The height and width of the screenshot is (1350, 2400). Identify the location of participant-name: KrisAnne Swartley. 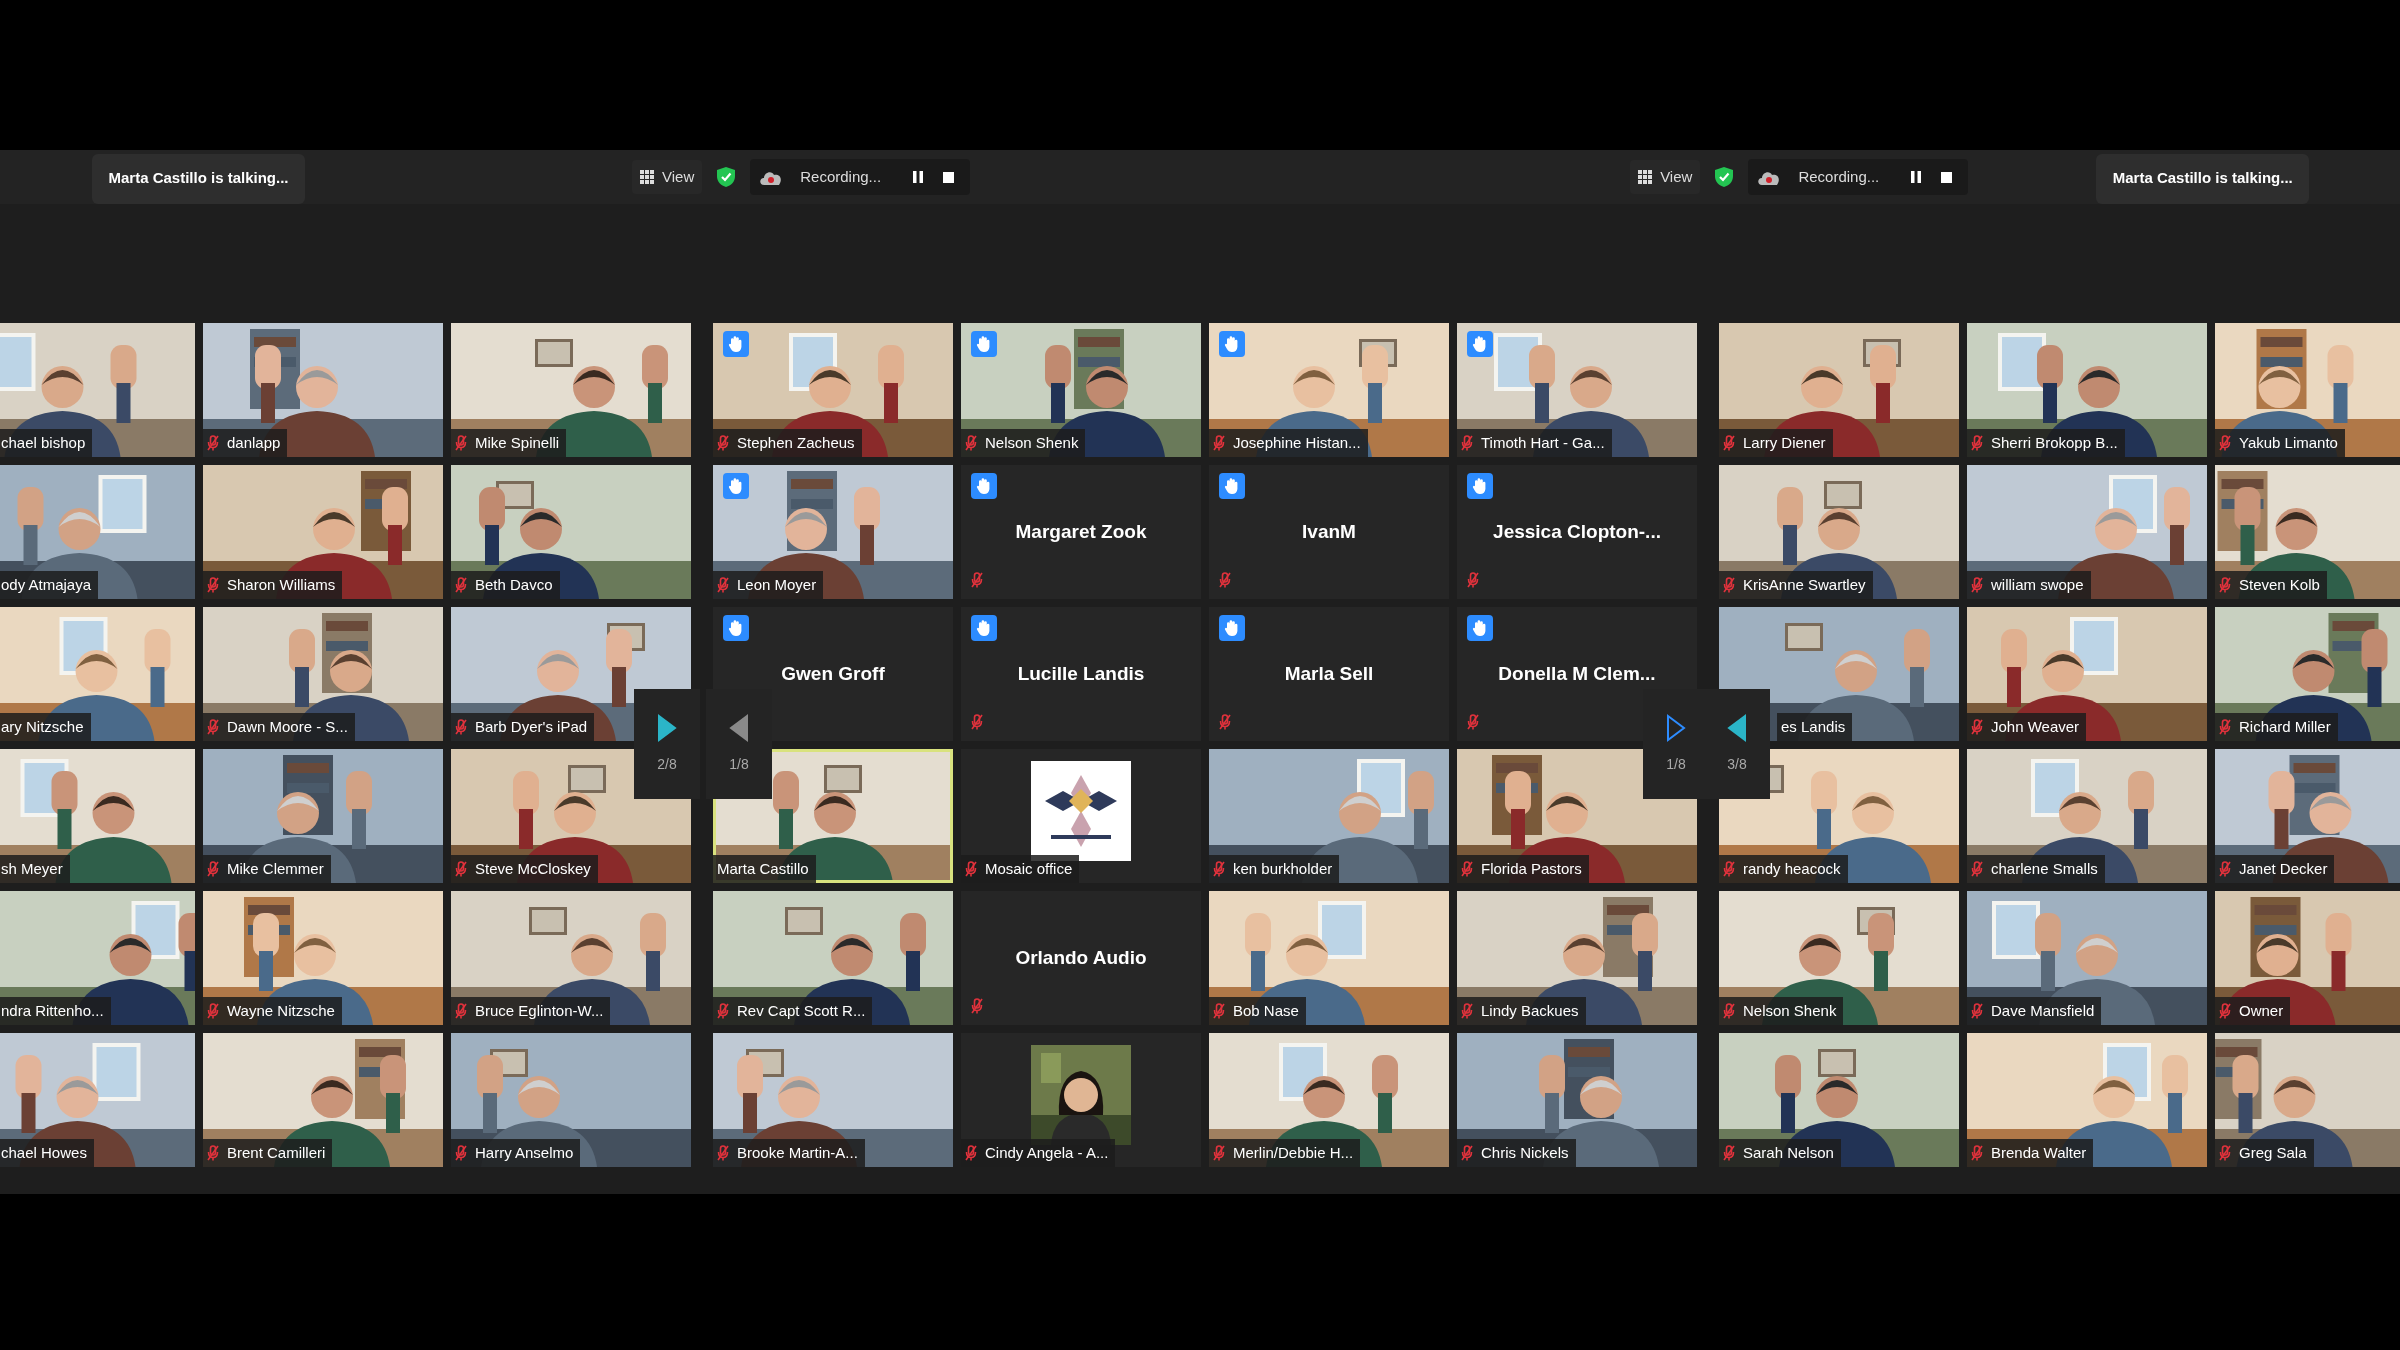
(1804, 584).